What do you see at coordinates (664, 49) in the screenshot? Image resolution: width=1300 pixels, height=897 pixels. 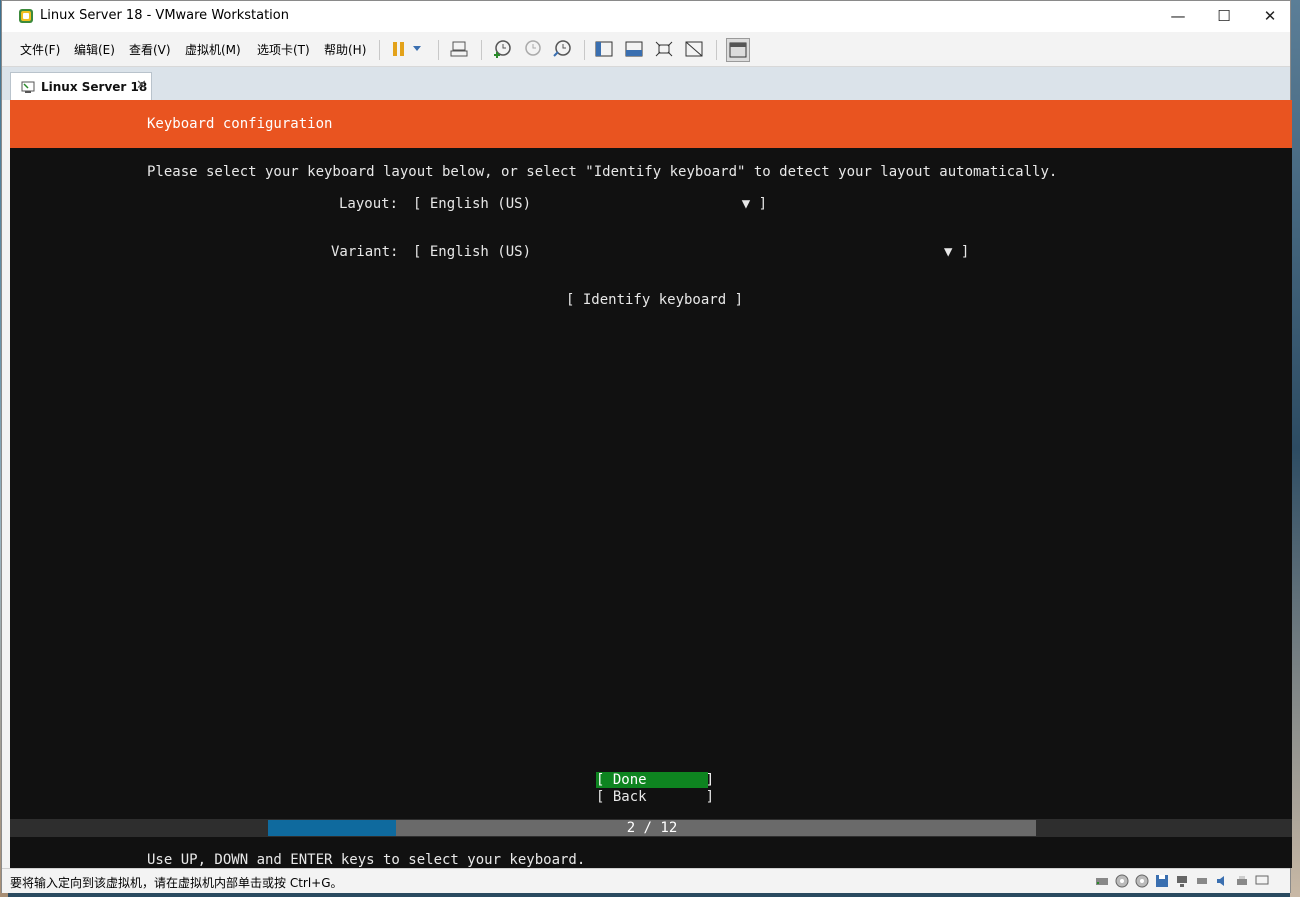 I see `fullscreen-icon` at bounding box center [664, 49].